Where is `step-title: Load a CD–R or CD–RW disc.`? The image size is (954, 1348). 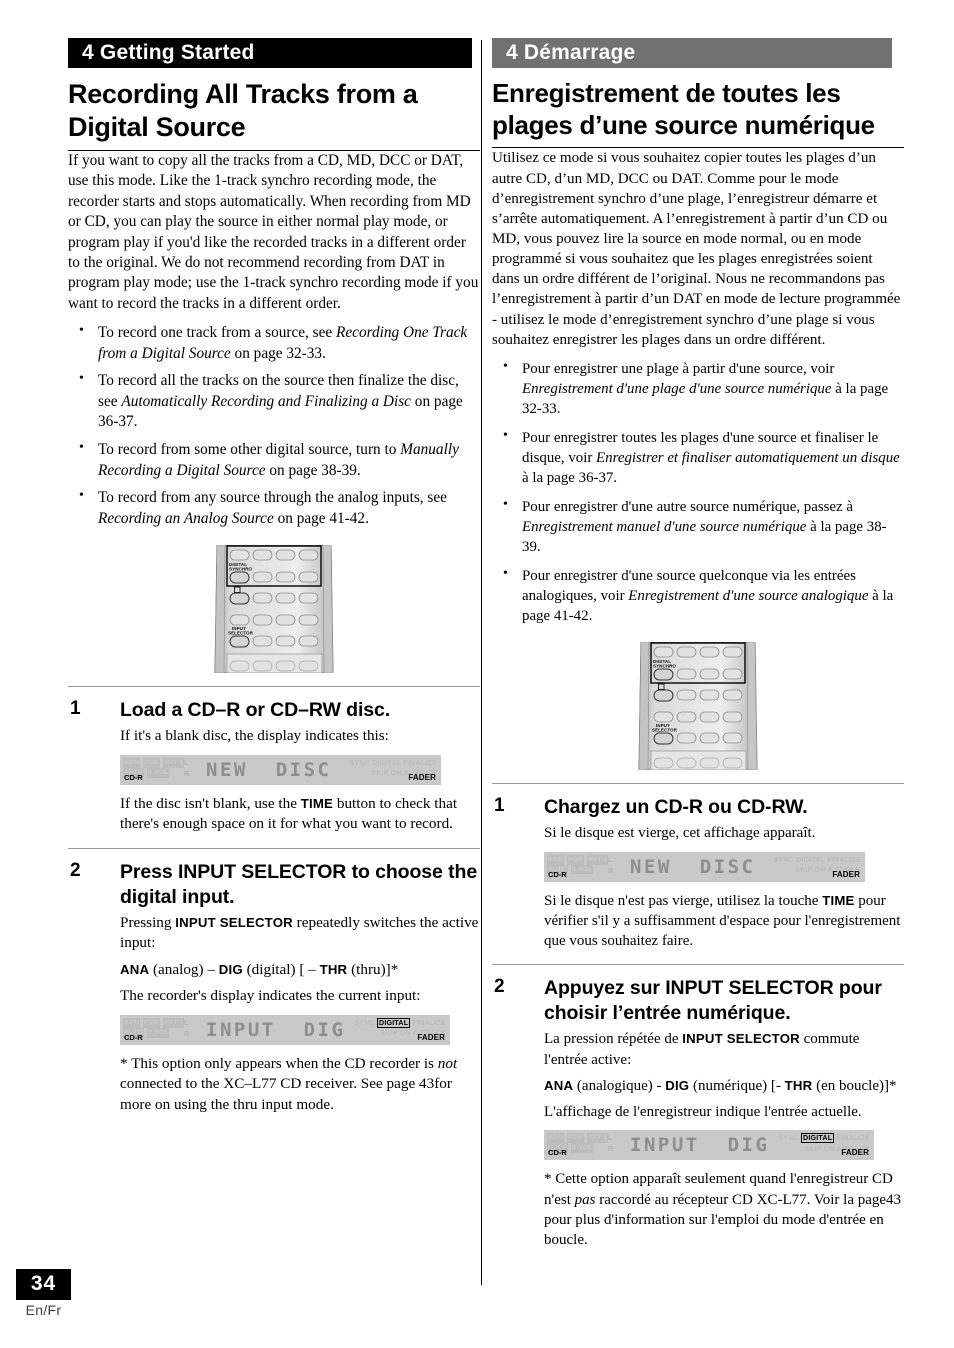
step-title: Load a CD–R or CD–RW disc. is located at coordinates (255, 710).